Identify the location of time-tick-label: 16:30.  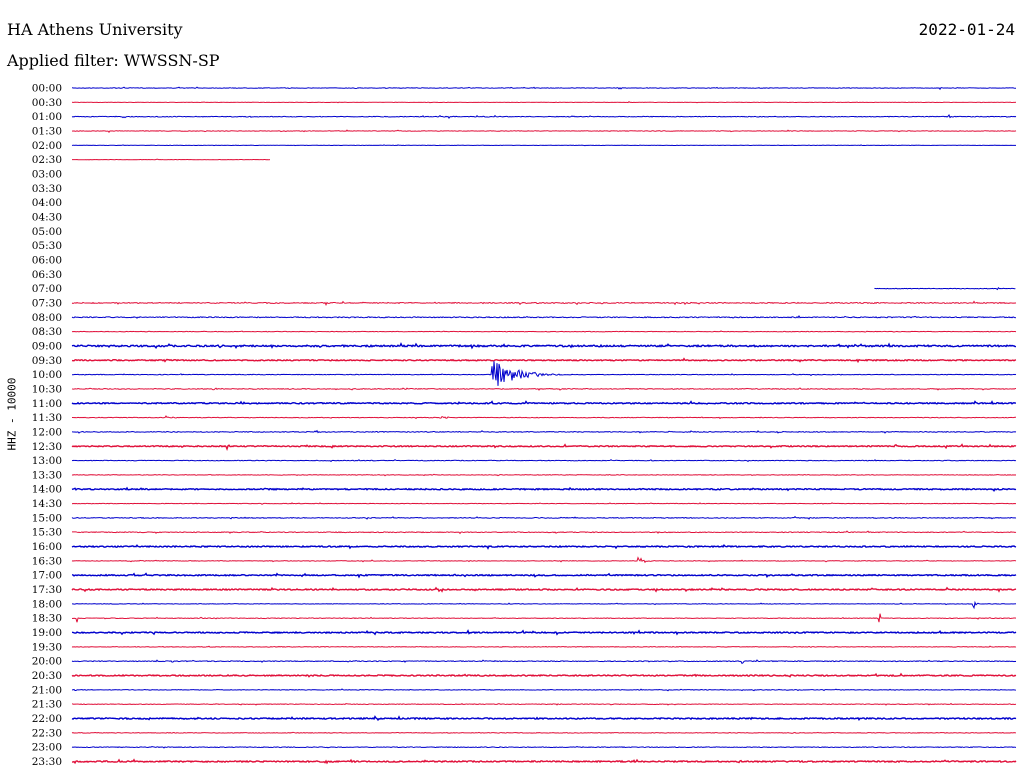
(47, 561).